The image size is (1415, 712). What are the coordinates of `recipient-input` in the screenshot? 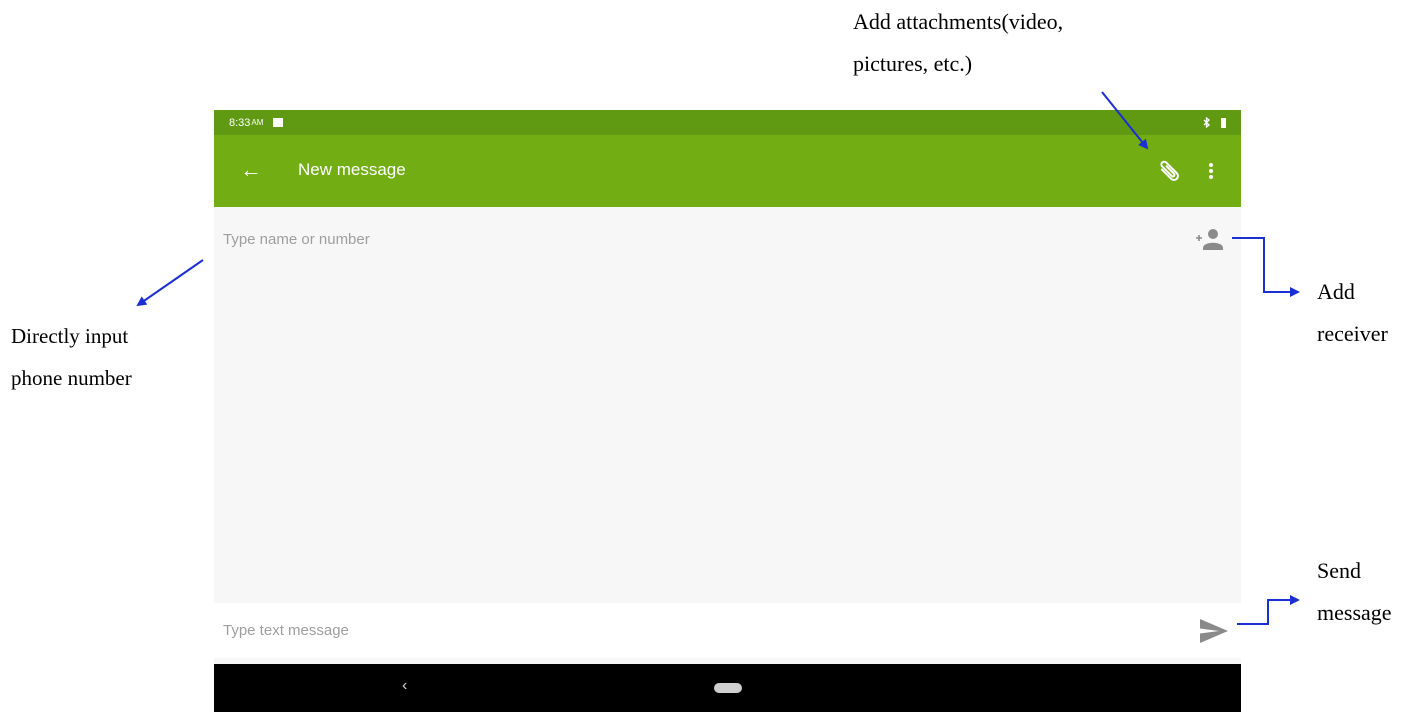 It's located at (694, 239).